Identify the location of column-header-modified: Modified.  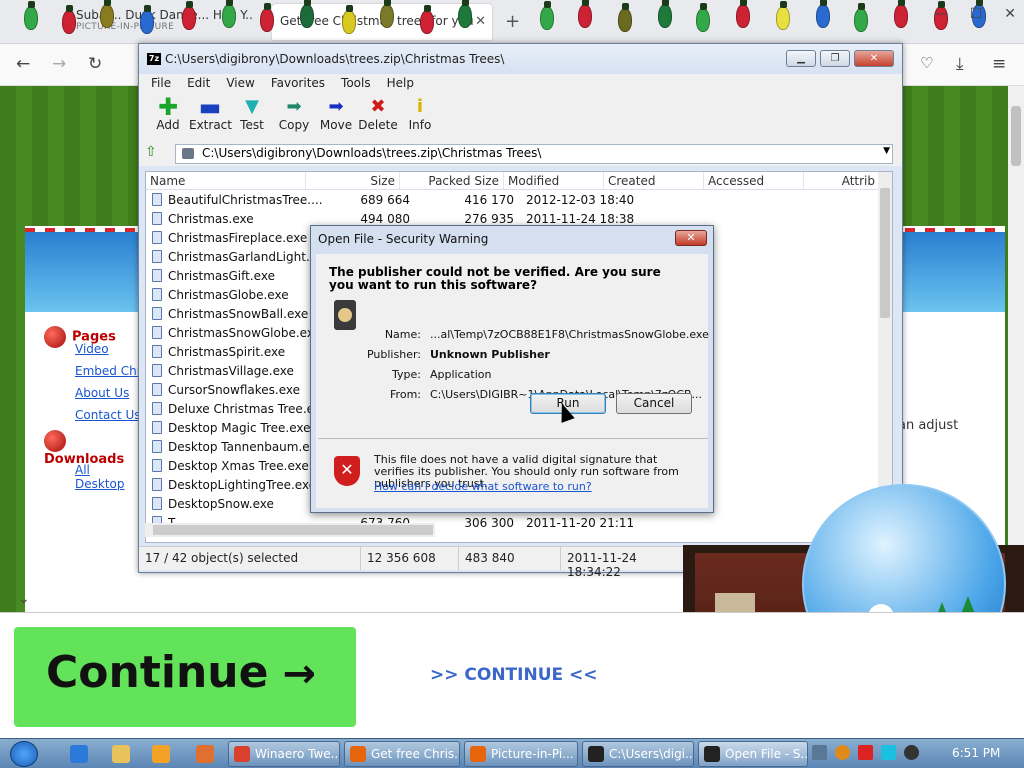
(554, 180).